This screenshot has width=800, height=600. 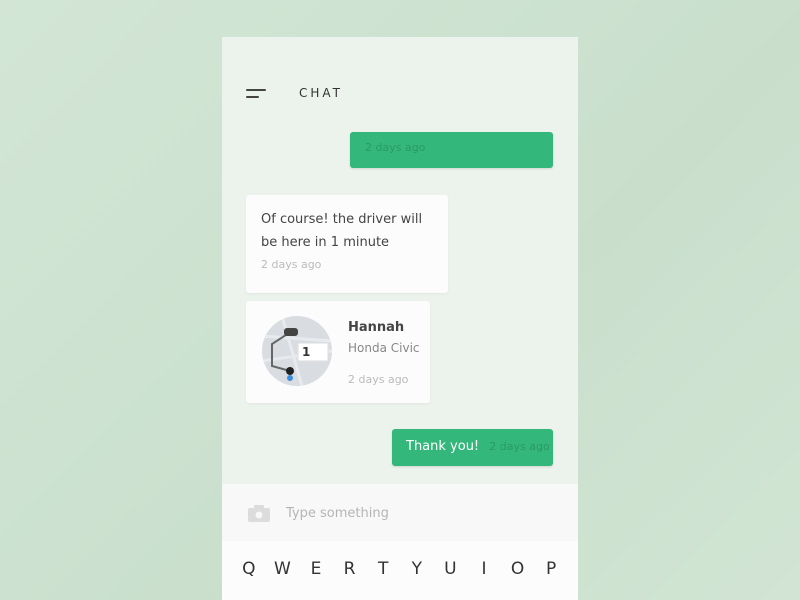 What do you see at coordinates (259, 513) in the screenshot?
I see `camera-icon` at bounding box center [259, 513].